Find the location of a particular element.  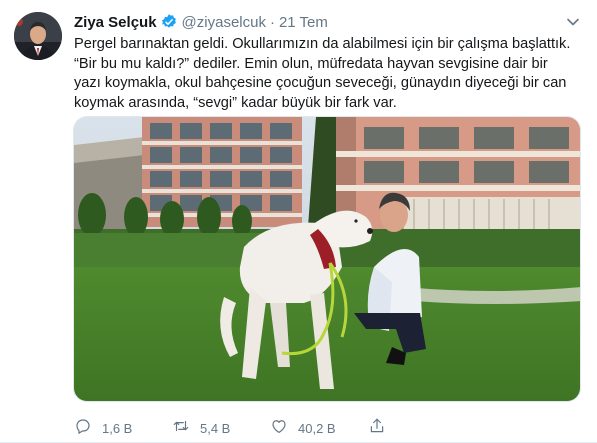

author-handle: @ziyaselcuk is located at coordinates (224, 22).